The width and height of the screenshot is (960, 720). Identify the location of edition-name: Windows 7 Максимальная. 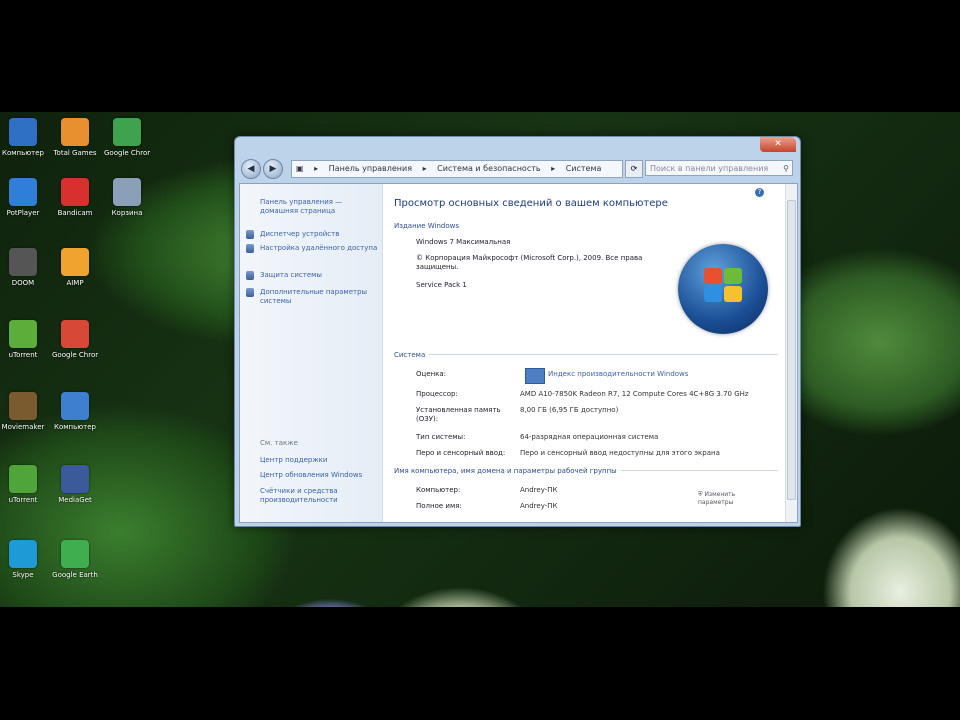
(463, 242).